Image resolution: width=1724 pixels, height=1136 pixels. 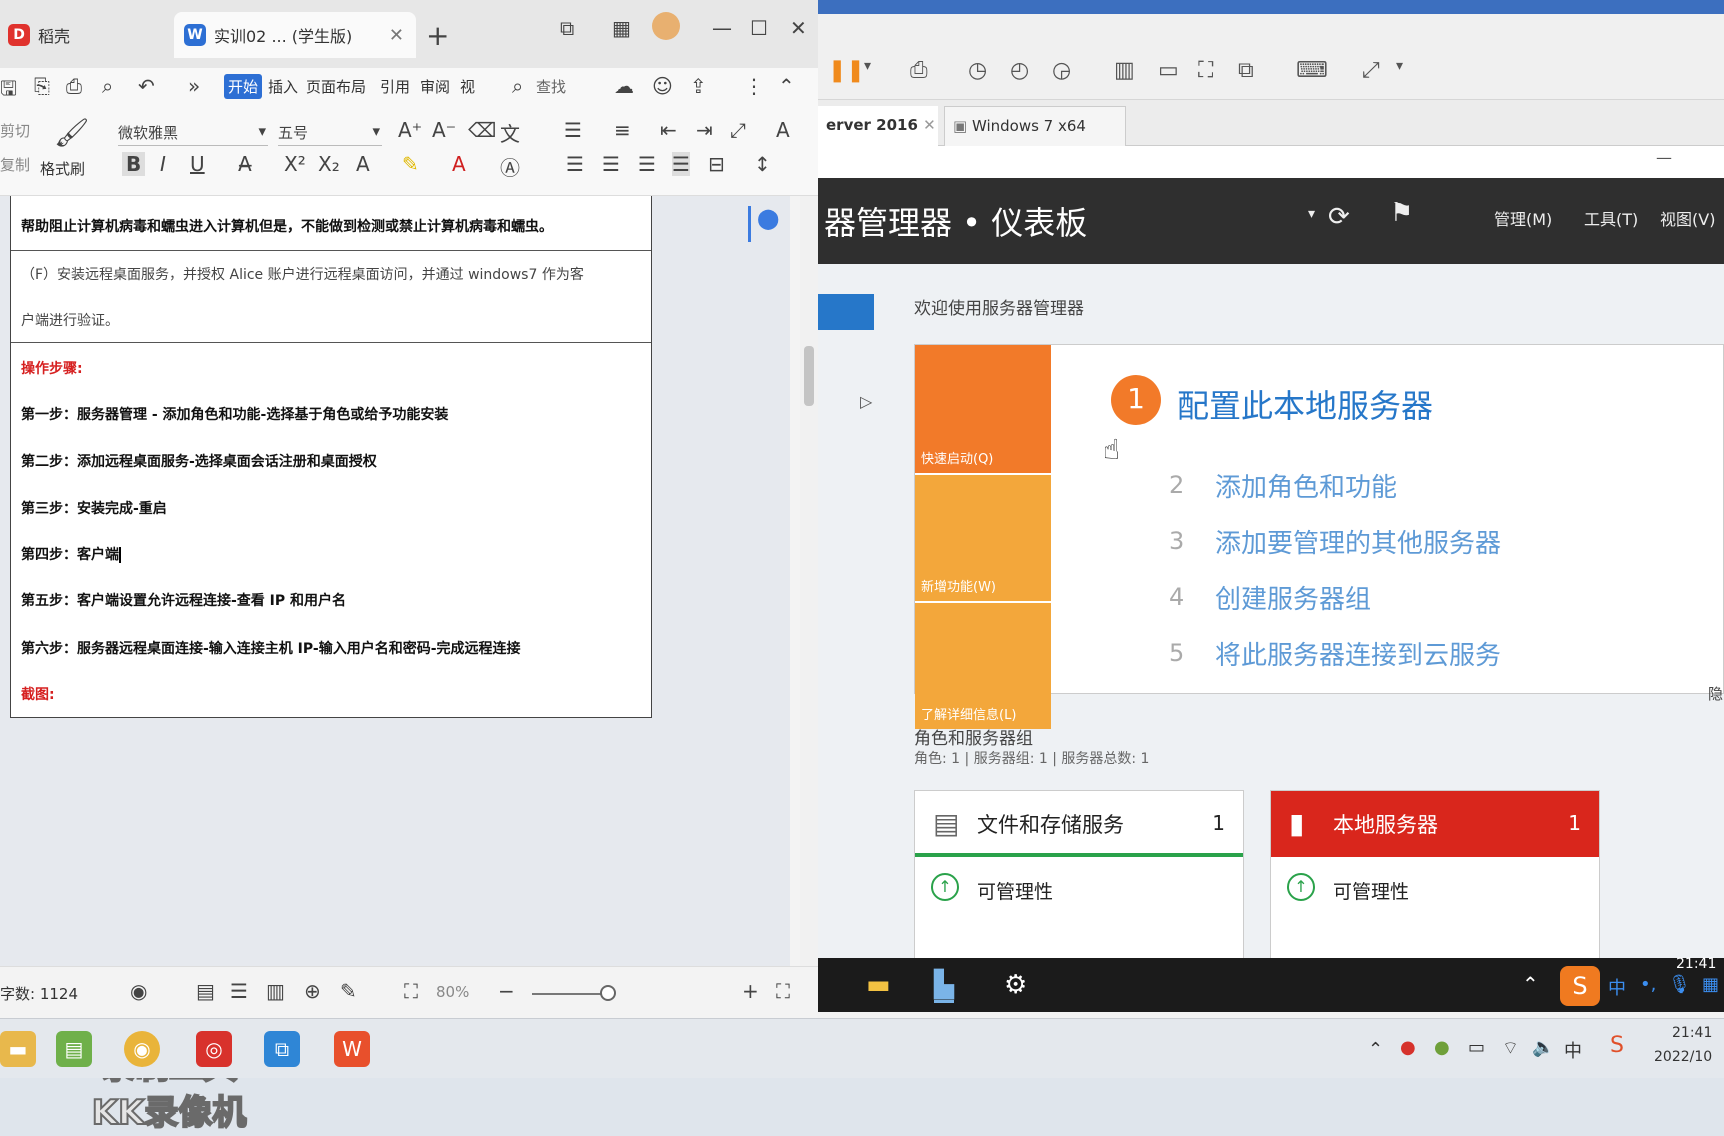 I want to click on local-server-tile: ▮ 本地服务器 1 ↑ 可管理性, so click(x=1435, y=875).